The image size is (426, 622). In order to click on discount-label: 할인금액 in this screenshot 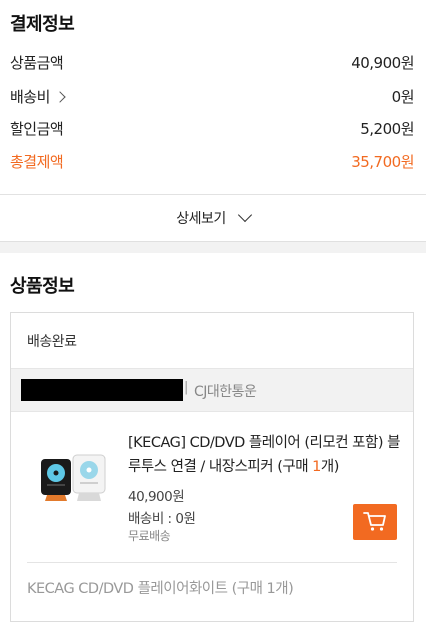, I will do `click(37, 128)`.